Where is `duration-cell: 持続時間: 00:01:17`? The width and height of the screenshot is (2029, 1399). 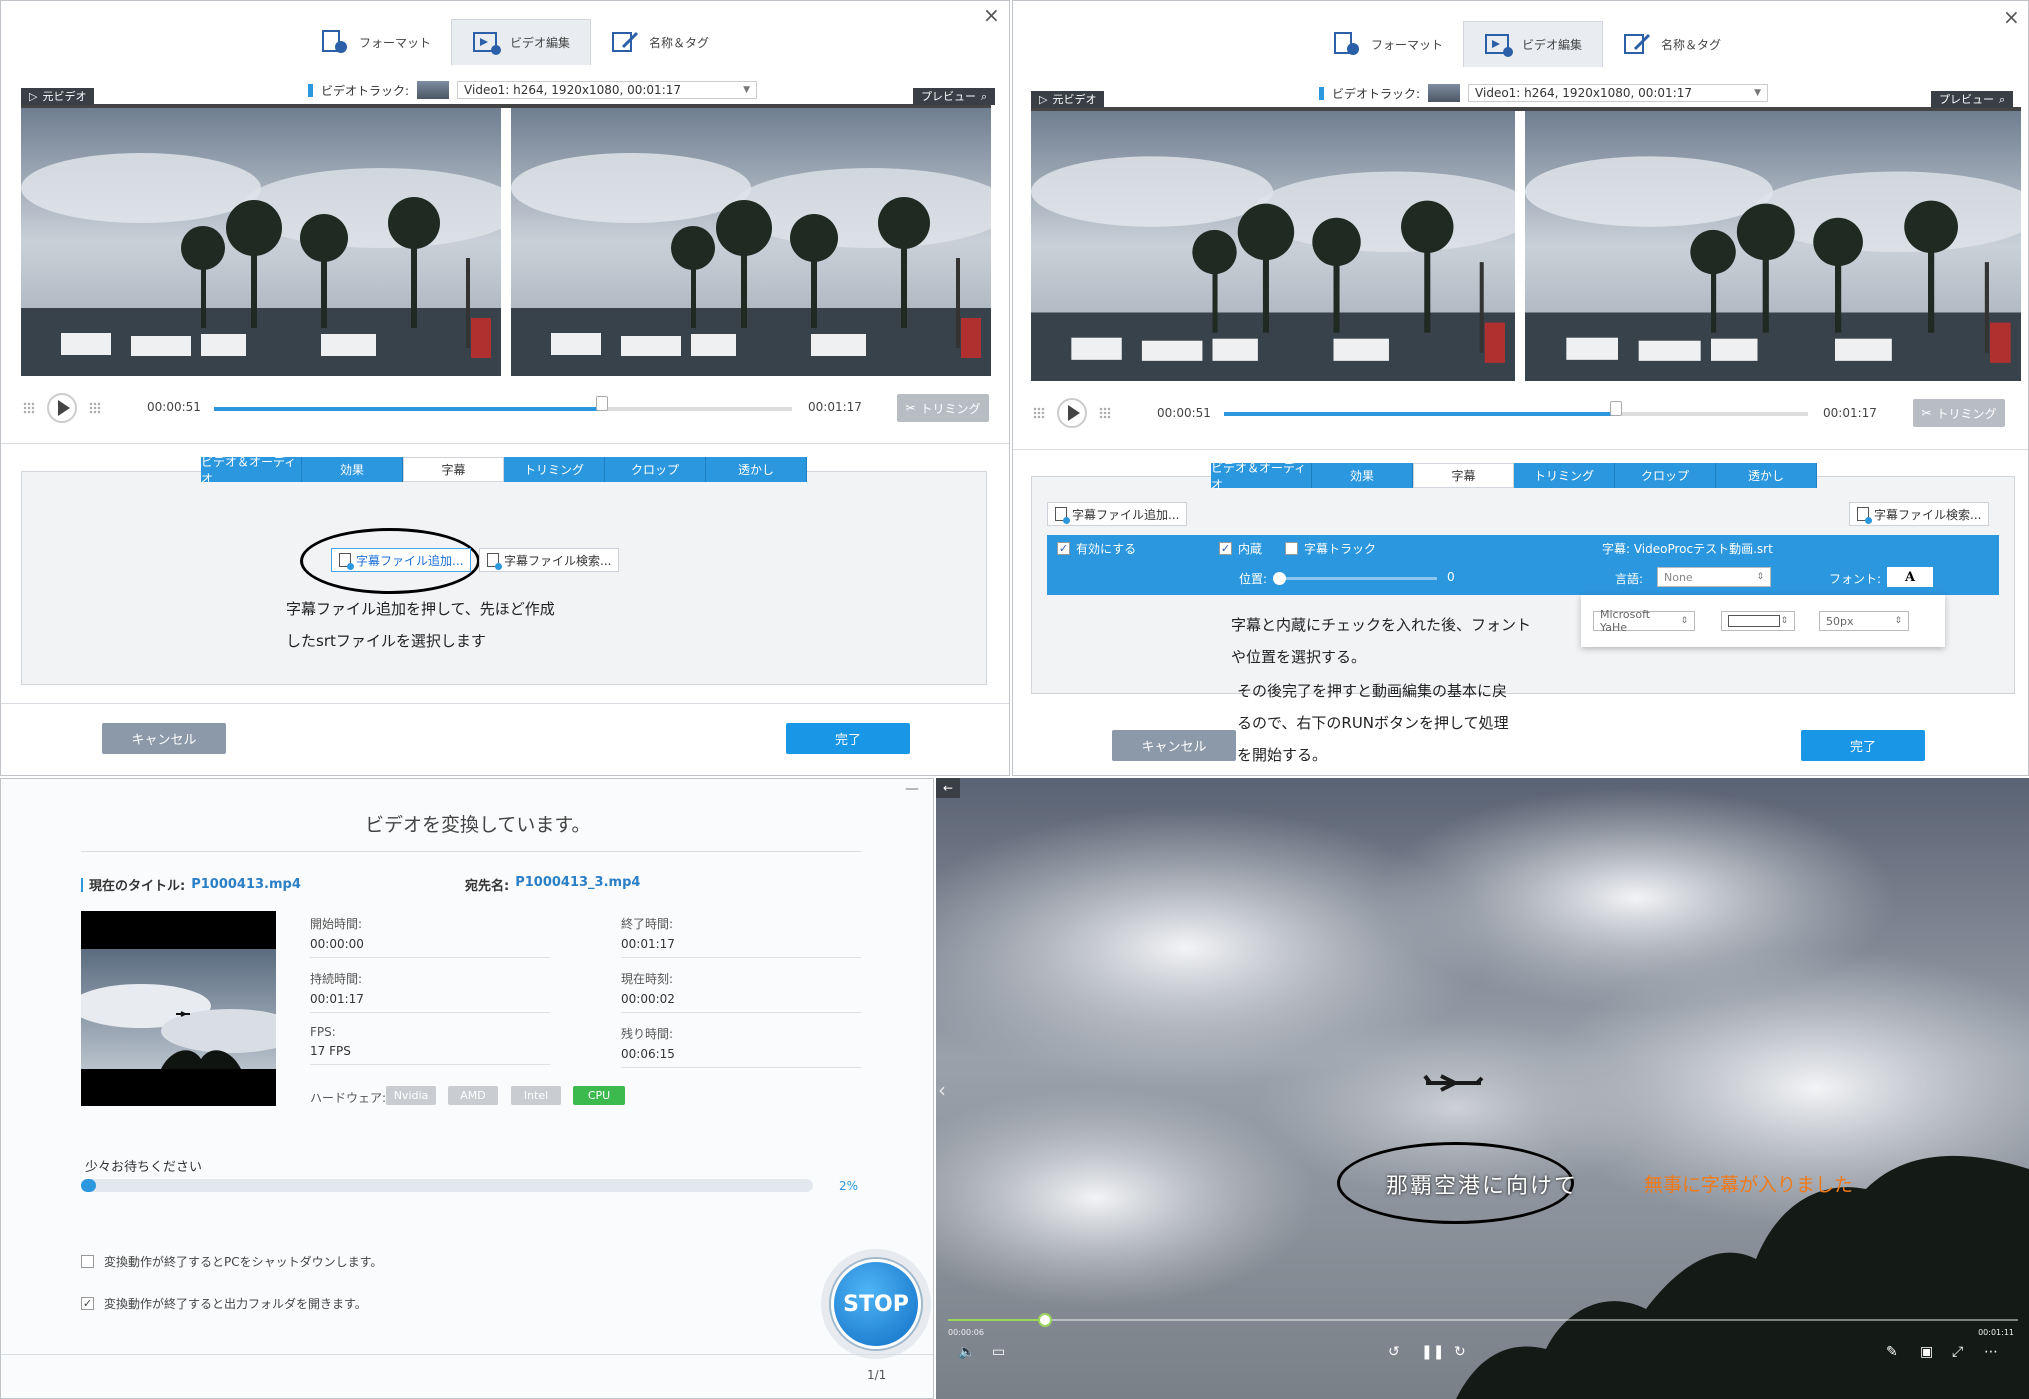
duration-cell: 持続時間: 00:01:17 is located at coordinates (430, 991).